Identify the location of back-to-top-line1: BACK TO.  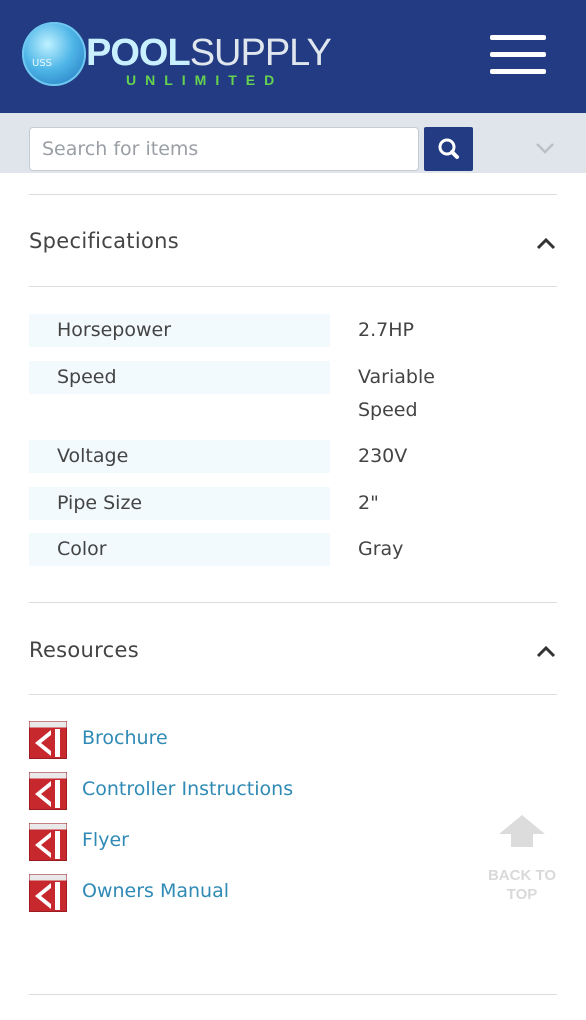
(522, 875).